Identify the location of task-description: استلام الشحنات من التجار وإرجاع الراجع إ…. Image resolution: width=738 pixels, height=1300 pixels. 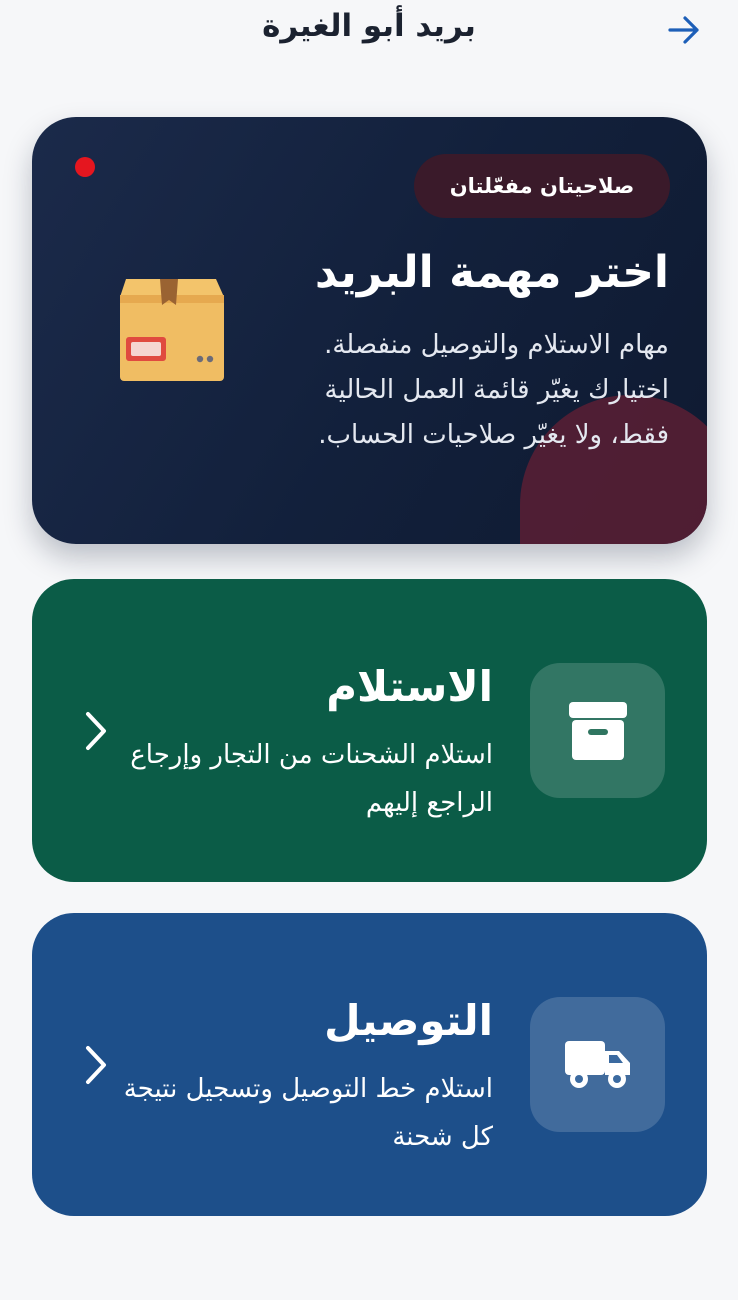
(311, 779).